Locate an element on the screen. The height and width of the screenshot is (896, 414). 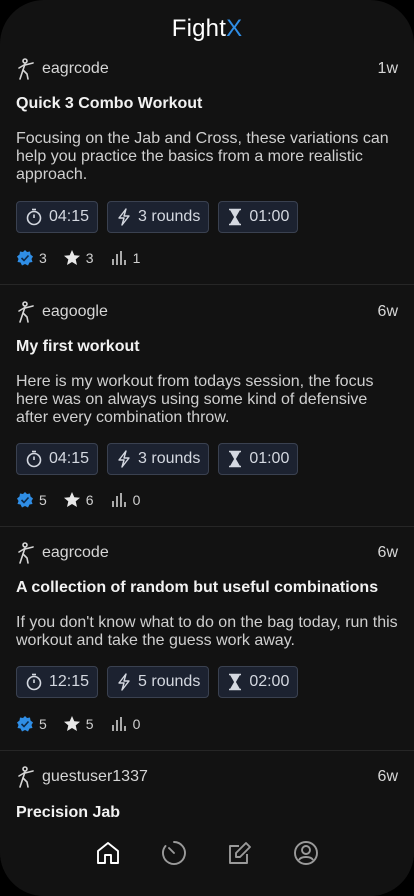
author-name: eagoogle is located at coordinates (75, 312).